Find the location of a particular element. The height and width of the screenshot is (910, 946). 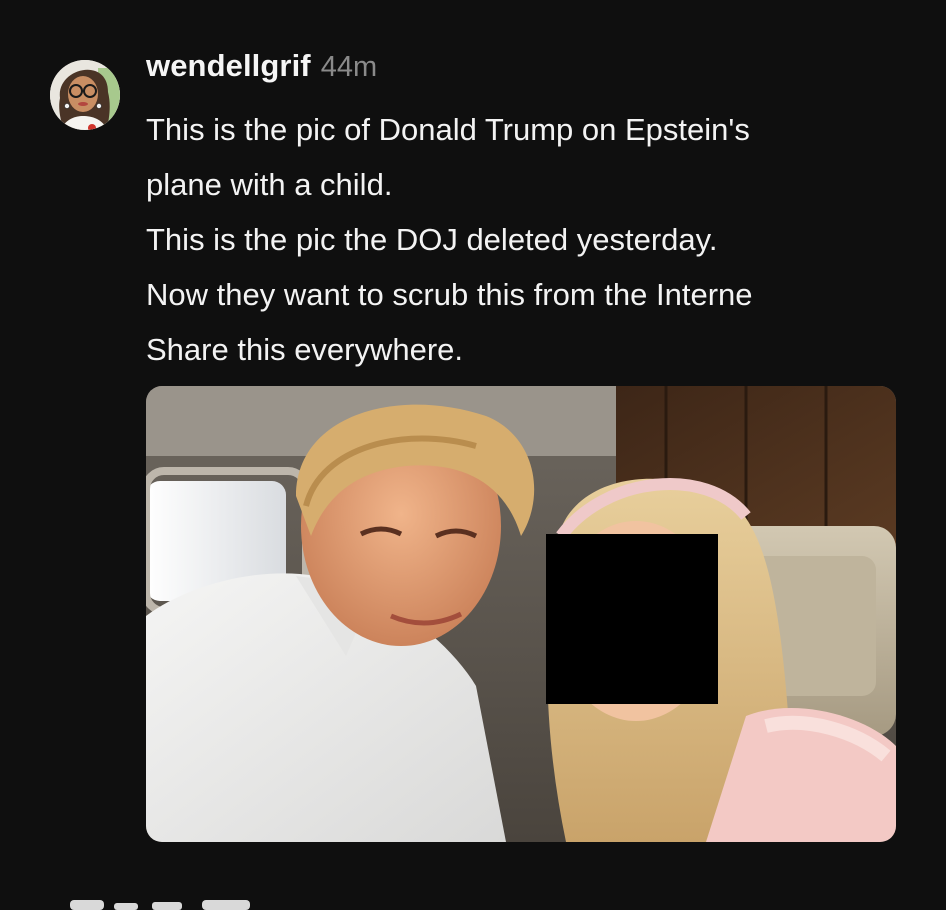

censor-box is located at coordinates (632, 619).